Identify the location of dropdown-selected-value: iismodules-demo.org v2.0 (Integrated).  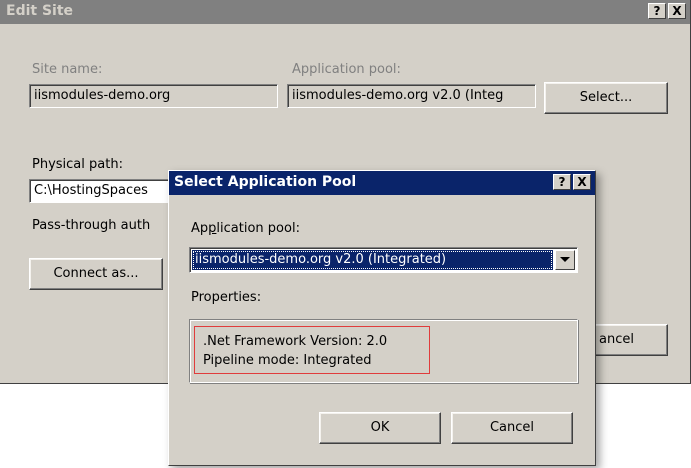
(372, 260).